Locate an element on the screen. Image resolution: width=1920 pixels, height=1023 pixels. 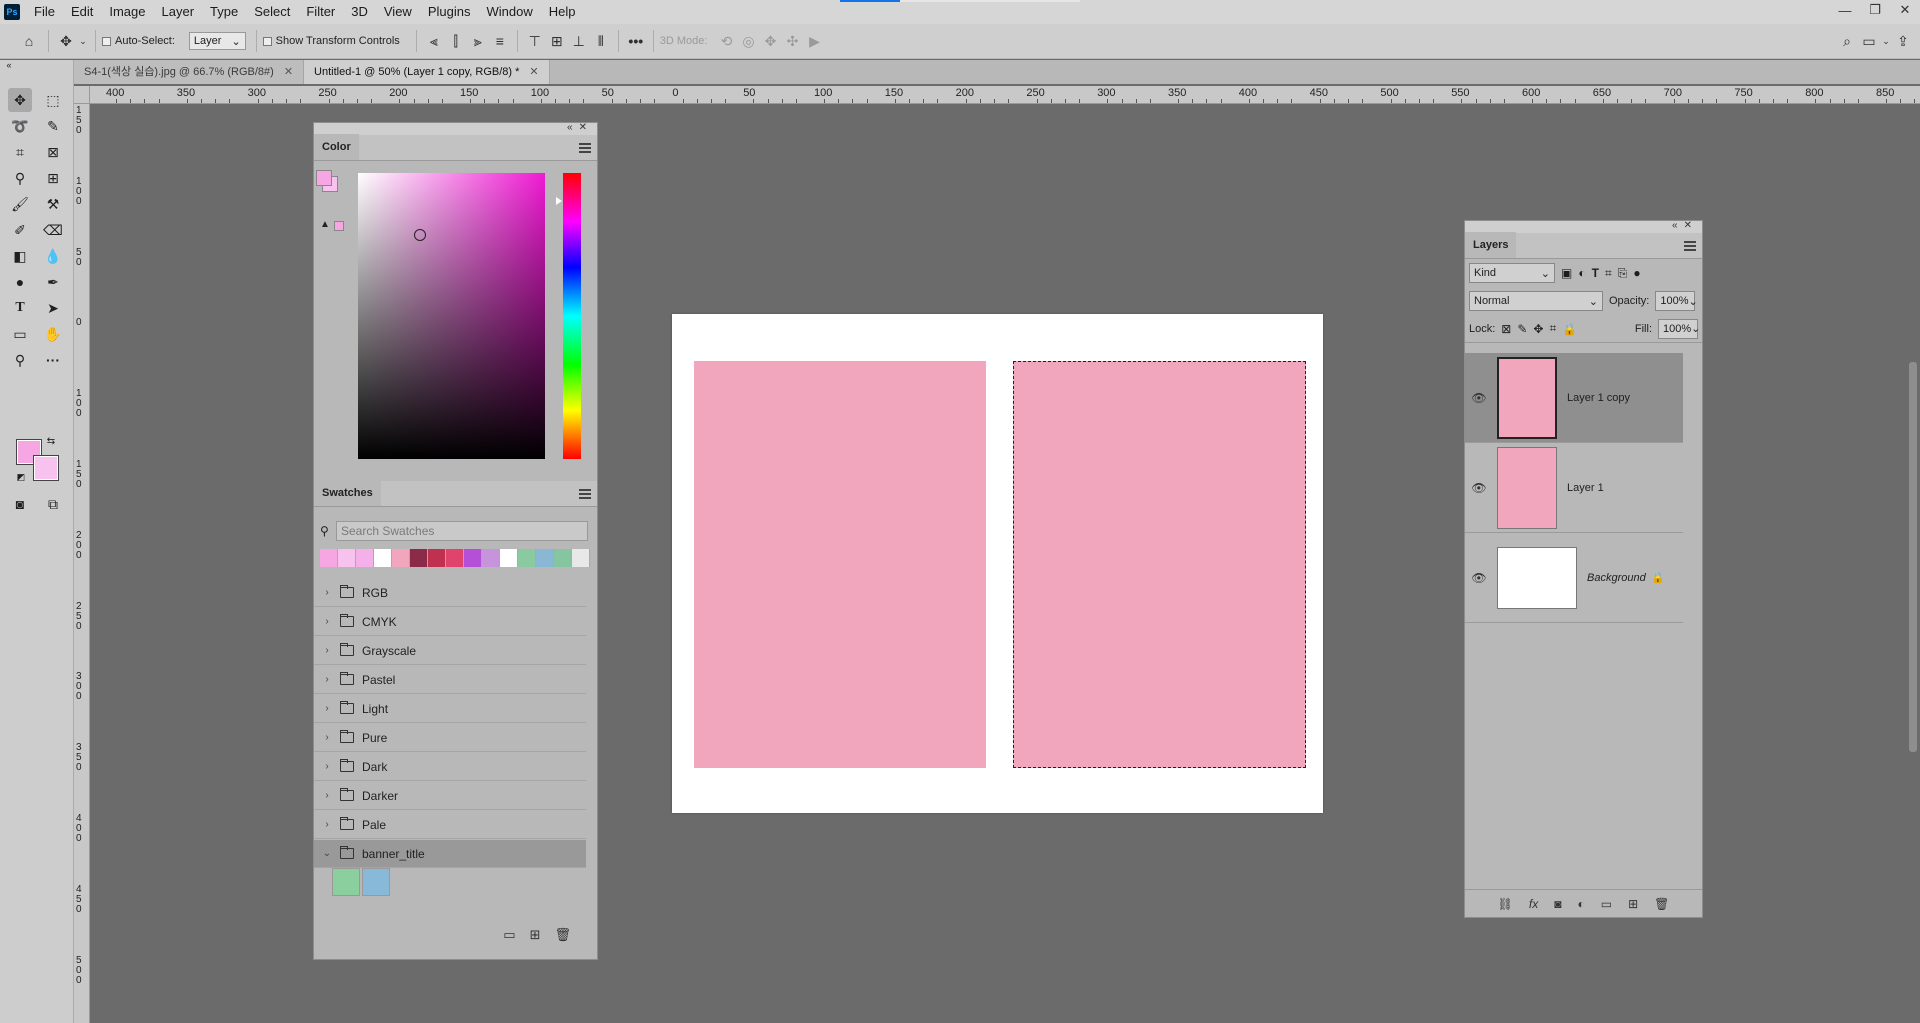
default-colors-icon: ◩ is located at coordinates (21, 477).